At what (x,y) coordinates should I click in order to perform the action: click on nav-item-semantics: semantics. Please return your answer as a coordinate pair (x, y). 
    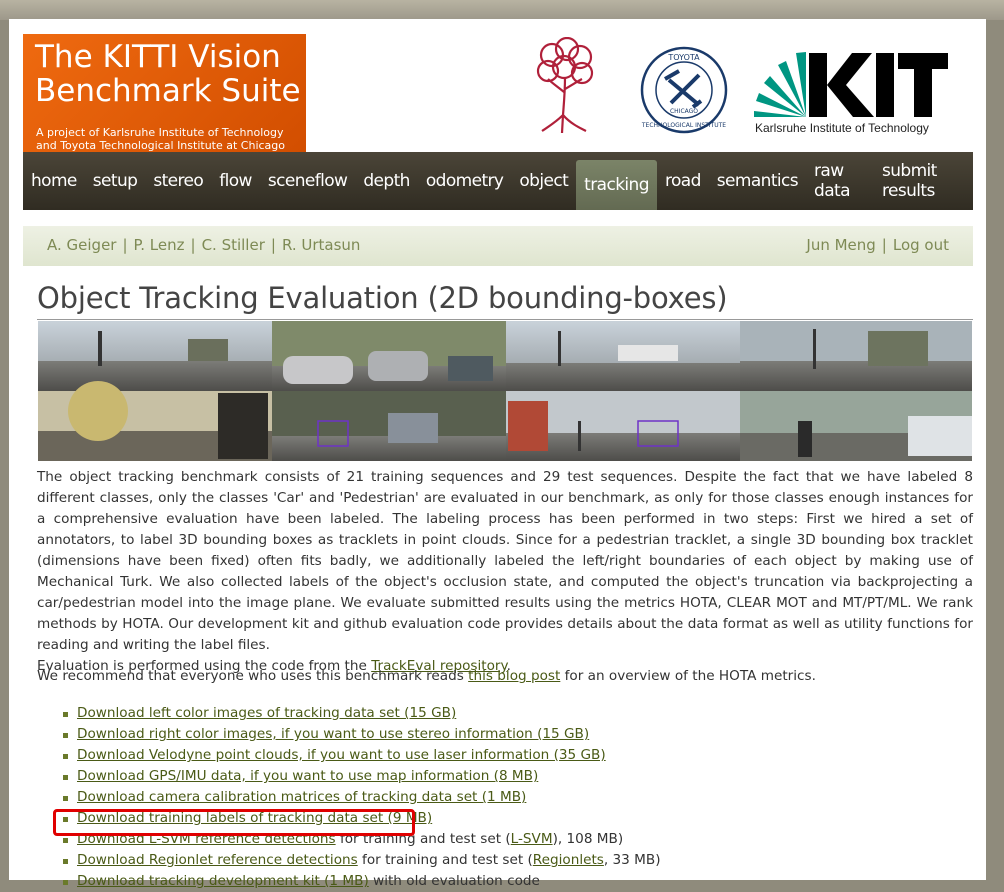
    Looking at the image, I should click on (757, 181).